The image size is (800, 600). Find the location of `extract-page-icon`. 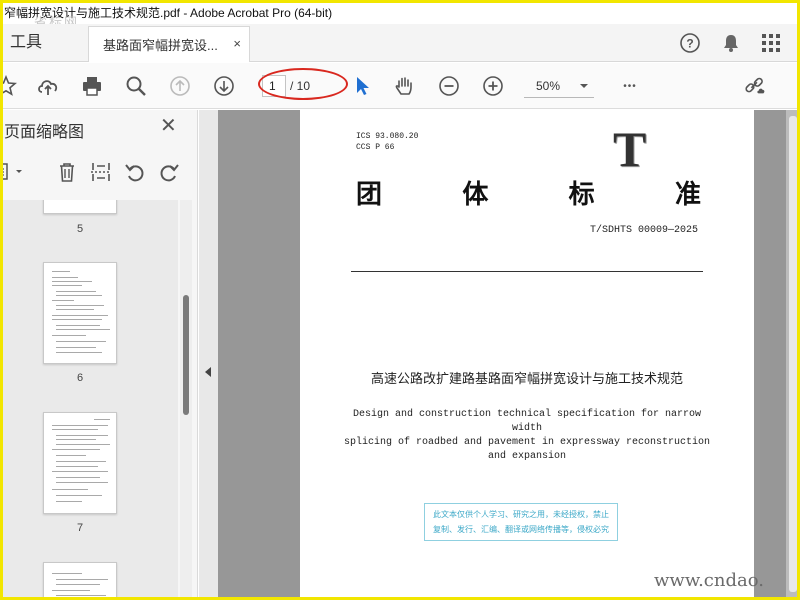

extract-page-icon is located at coordinates (101, 172).